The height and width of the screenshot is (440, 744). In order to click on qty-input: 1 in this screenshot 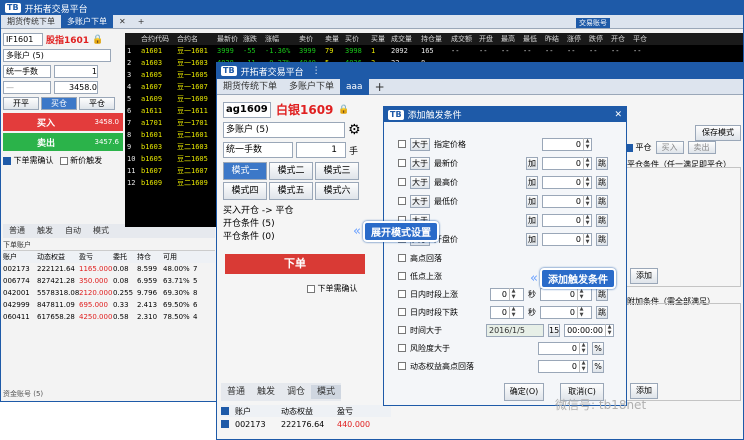, I will do `click(76, 71)`.